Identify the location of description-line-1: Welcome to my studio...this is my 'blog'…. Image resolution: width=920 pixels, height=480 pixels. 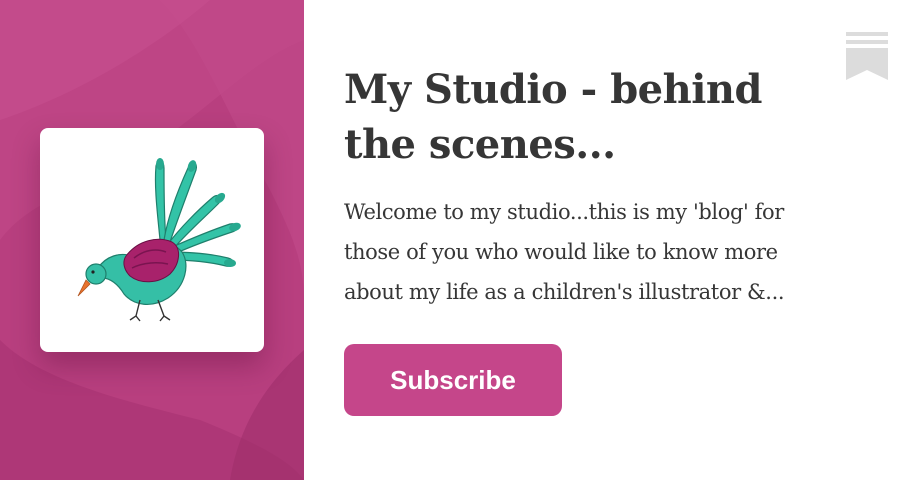
(564, 212).